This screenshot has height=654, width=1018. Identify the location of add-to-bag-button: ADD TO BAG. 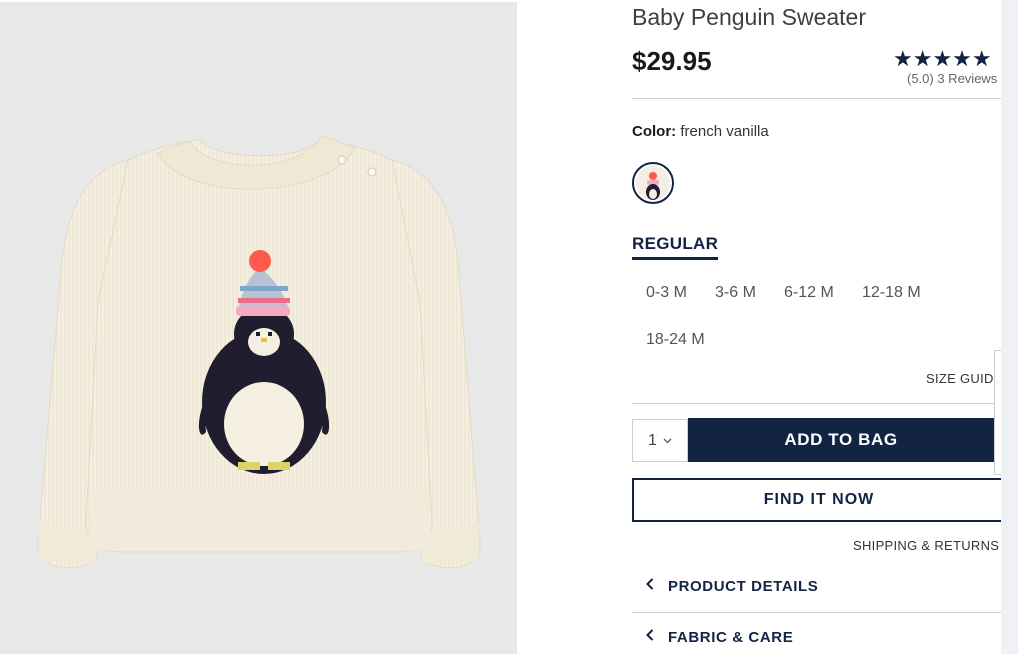
(841, 440).